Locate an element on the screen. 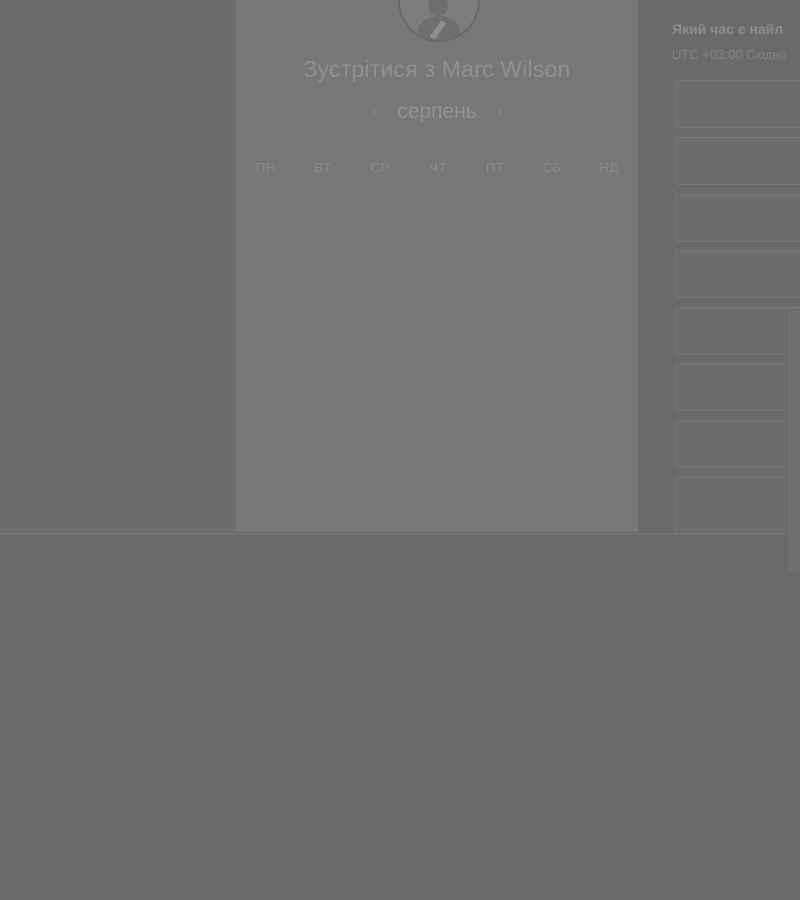 Image resolution: width=800 pixels, height=900 pixels. chevron-left-icon: ‹ is located at coordinates (373, 112).